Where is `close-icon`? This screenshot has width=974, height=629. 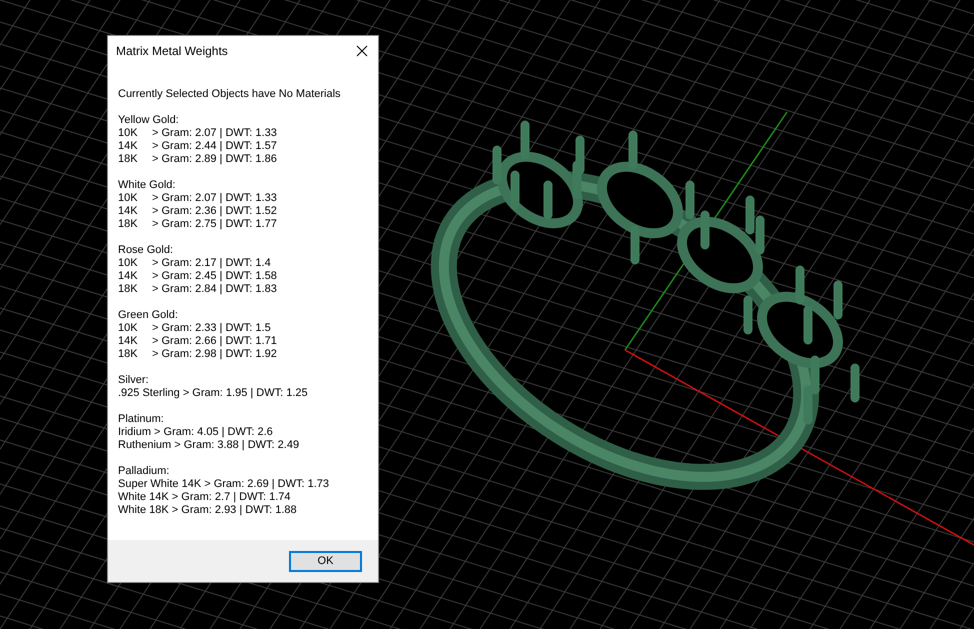 close-icon is located at coordinates (362, 51).